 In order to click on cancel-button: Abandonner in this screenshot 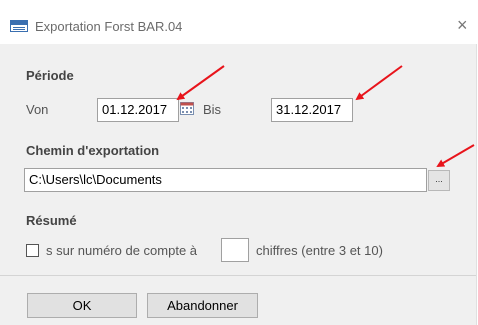, I will do `click(202, 305)`.